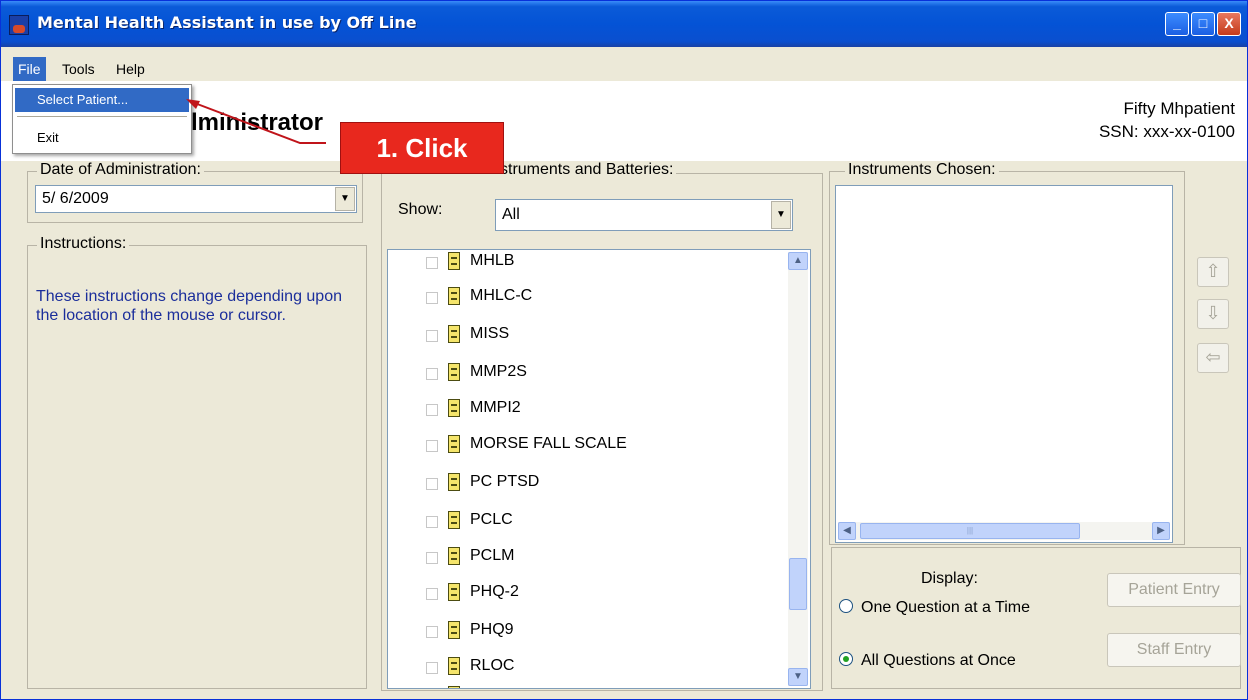  Describe the element at coordinates (492, 665) in the screenshot. I see `list-item-label: RLOC` at that location.